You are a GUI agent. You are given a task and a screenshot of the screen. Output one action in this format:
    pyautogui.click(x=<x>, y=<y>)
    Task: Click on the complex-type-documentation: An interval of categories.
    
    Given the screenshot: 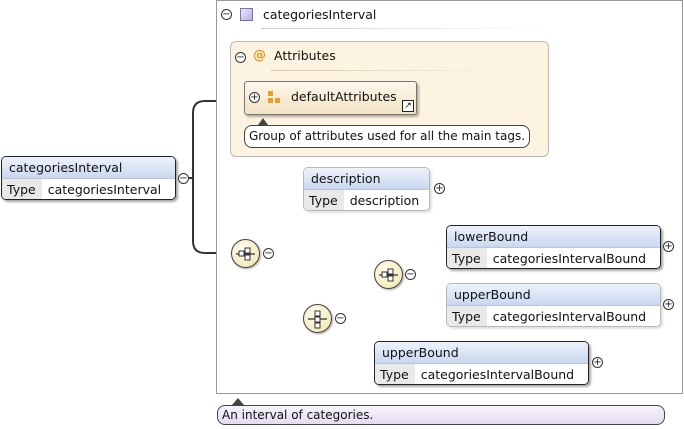 What is the action you would take?
    pyautogui.click(x=441, y=415)
    